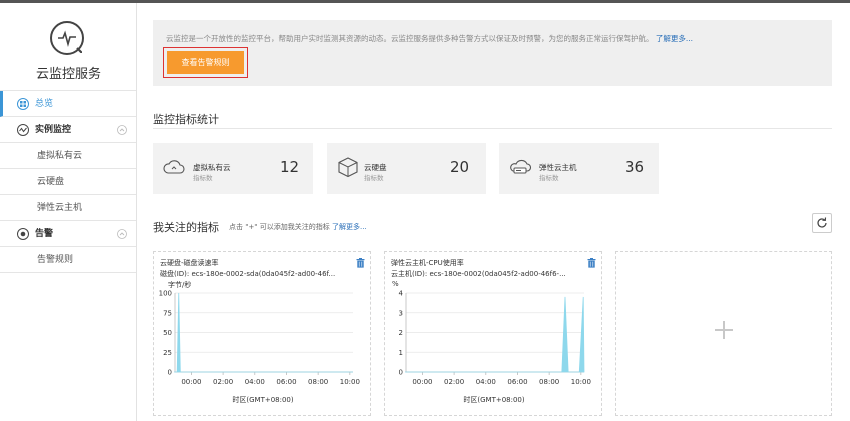  I want to click on sidebar-item-label: 虚拟私有云, so click(60, 156).